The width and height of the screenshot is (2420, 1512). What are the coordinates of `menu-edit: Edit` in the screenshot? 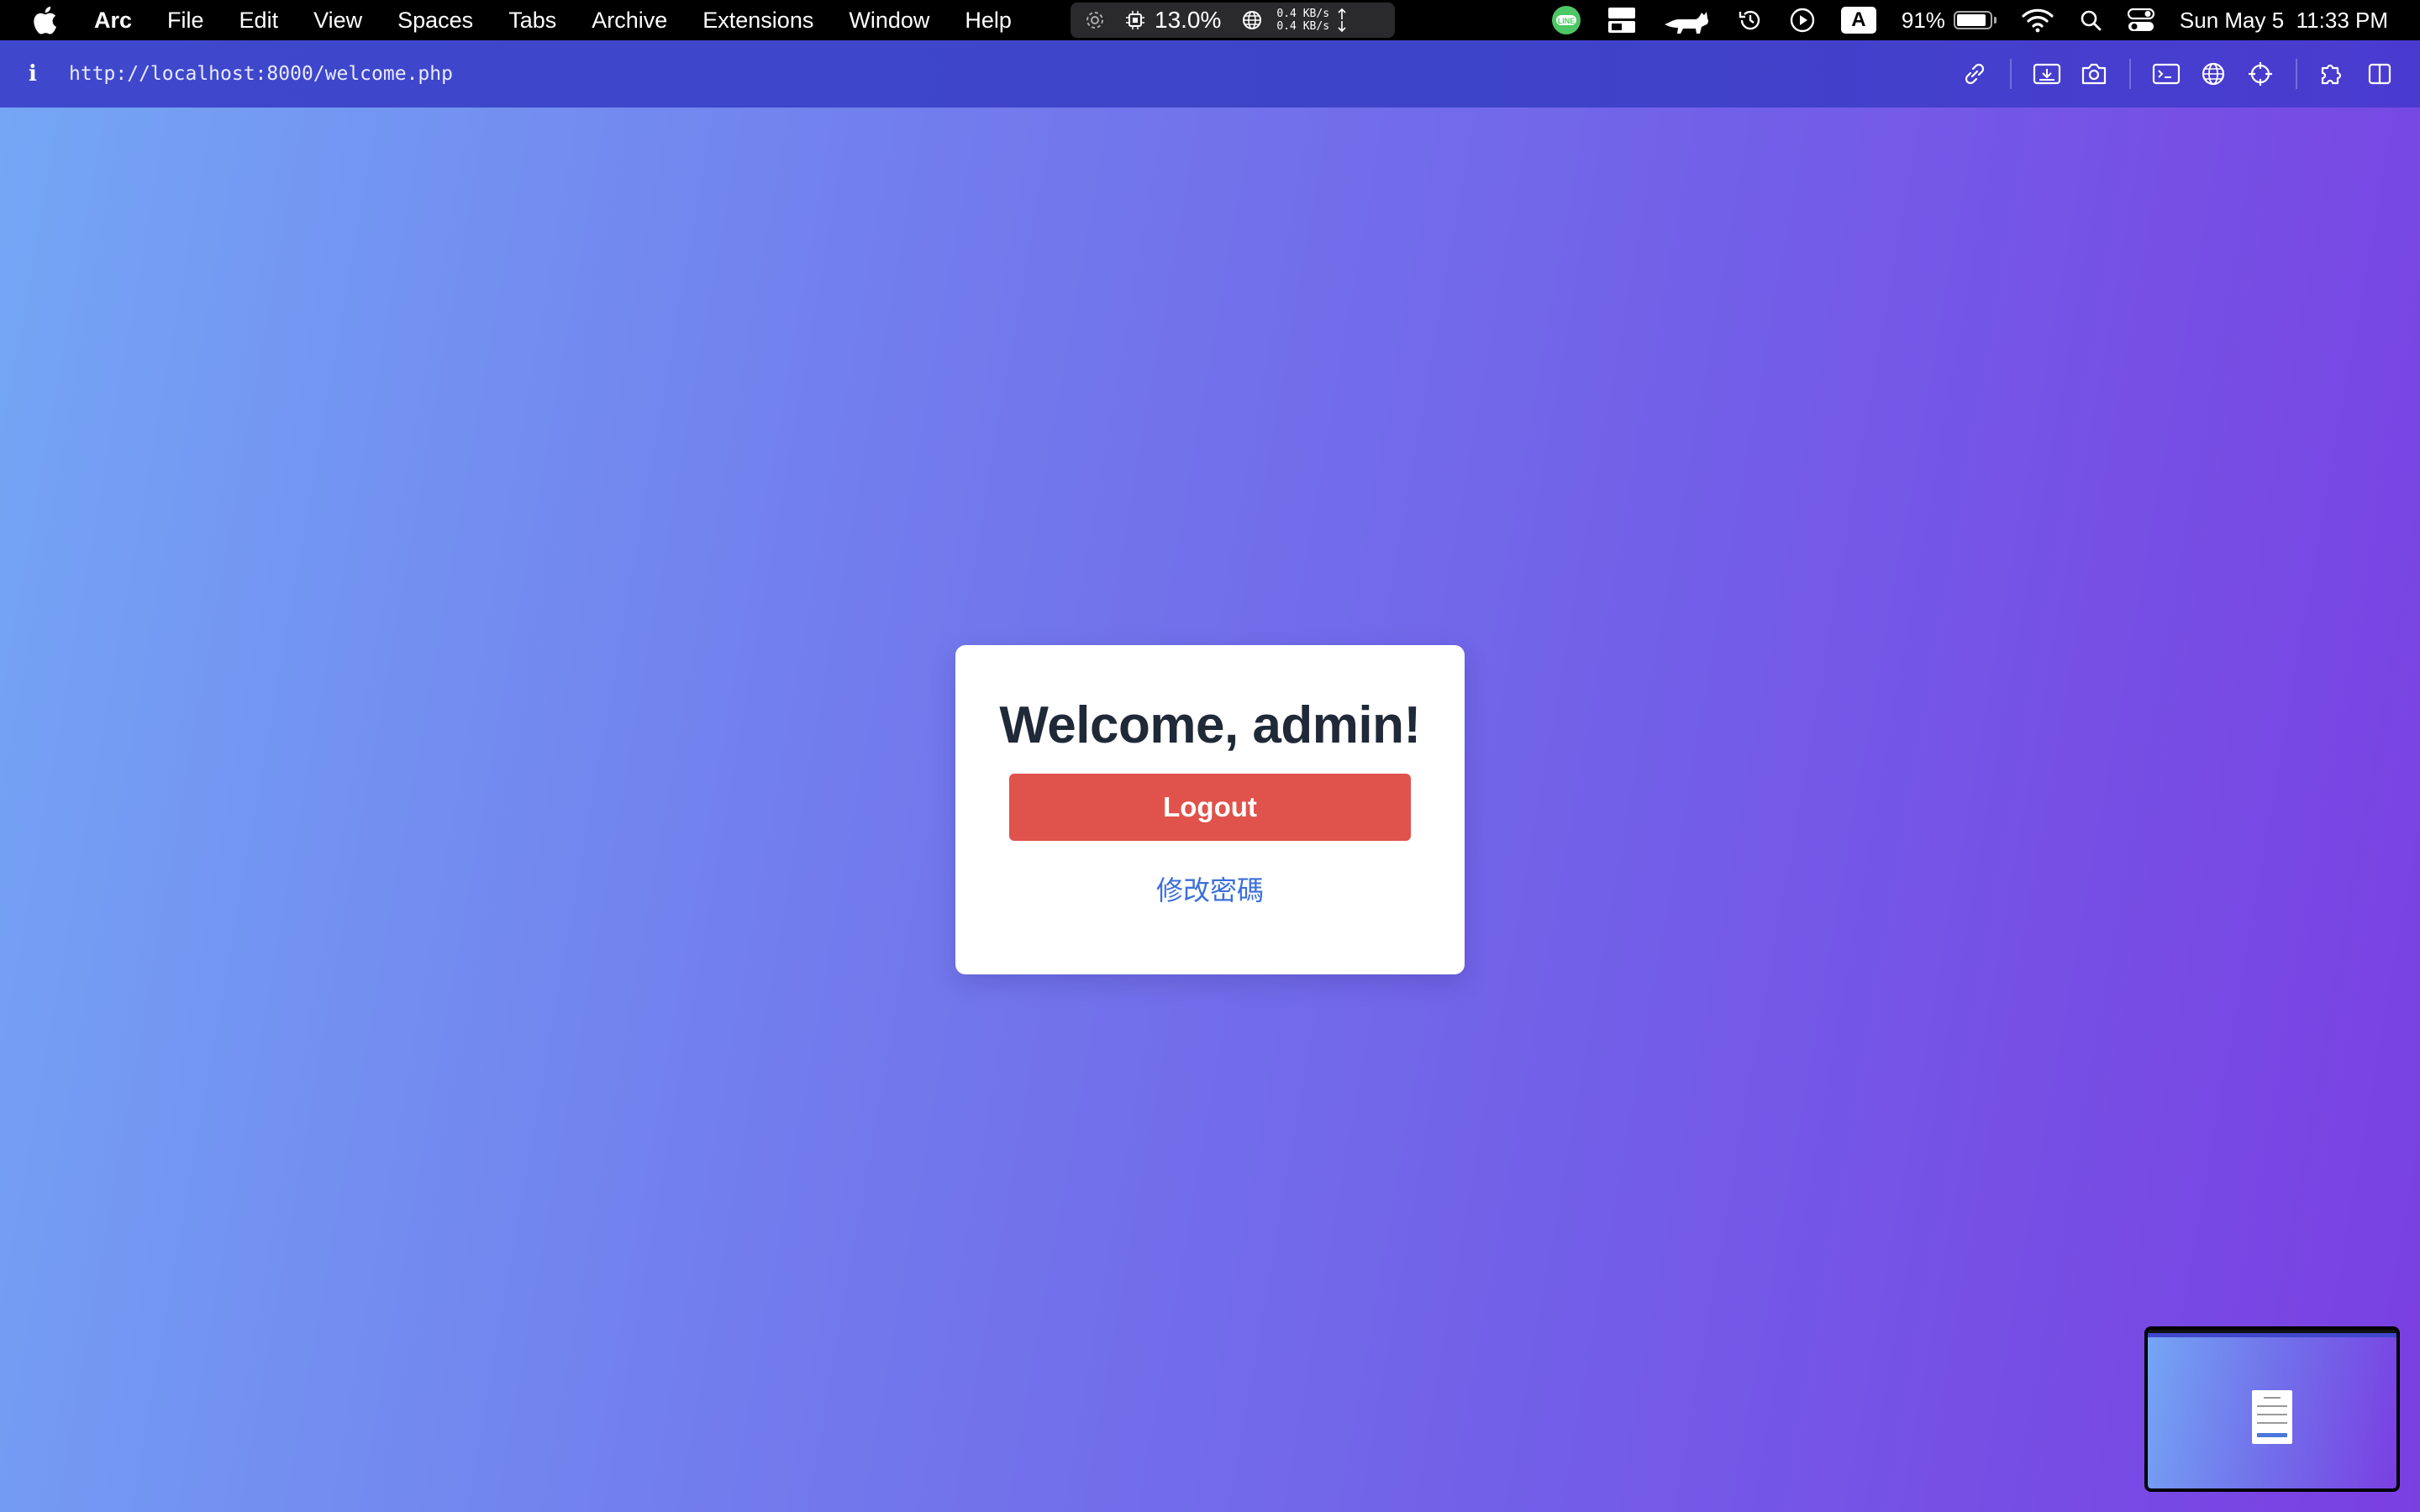 It's located at (259, 21).